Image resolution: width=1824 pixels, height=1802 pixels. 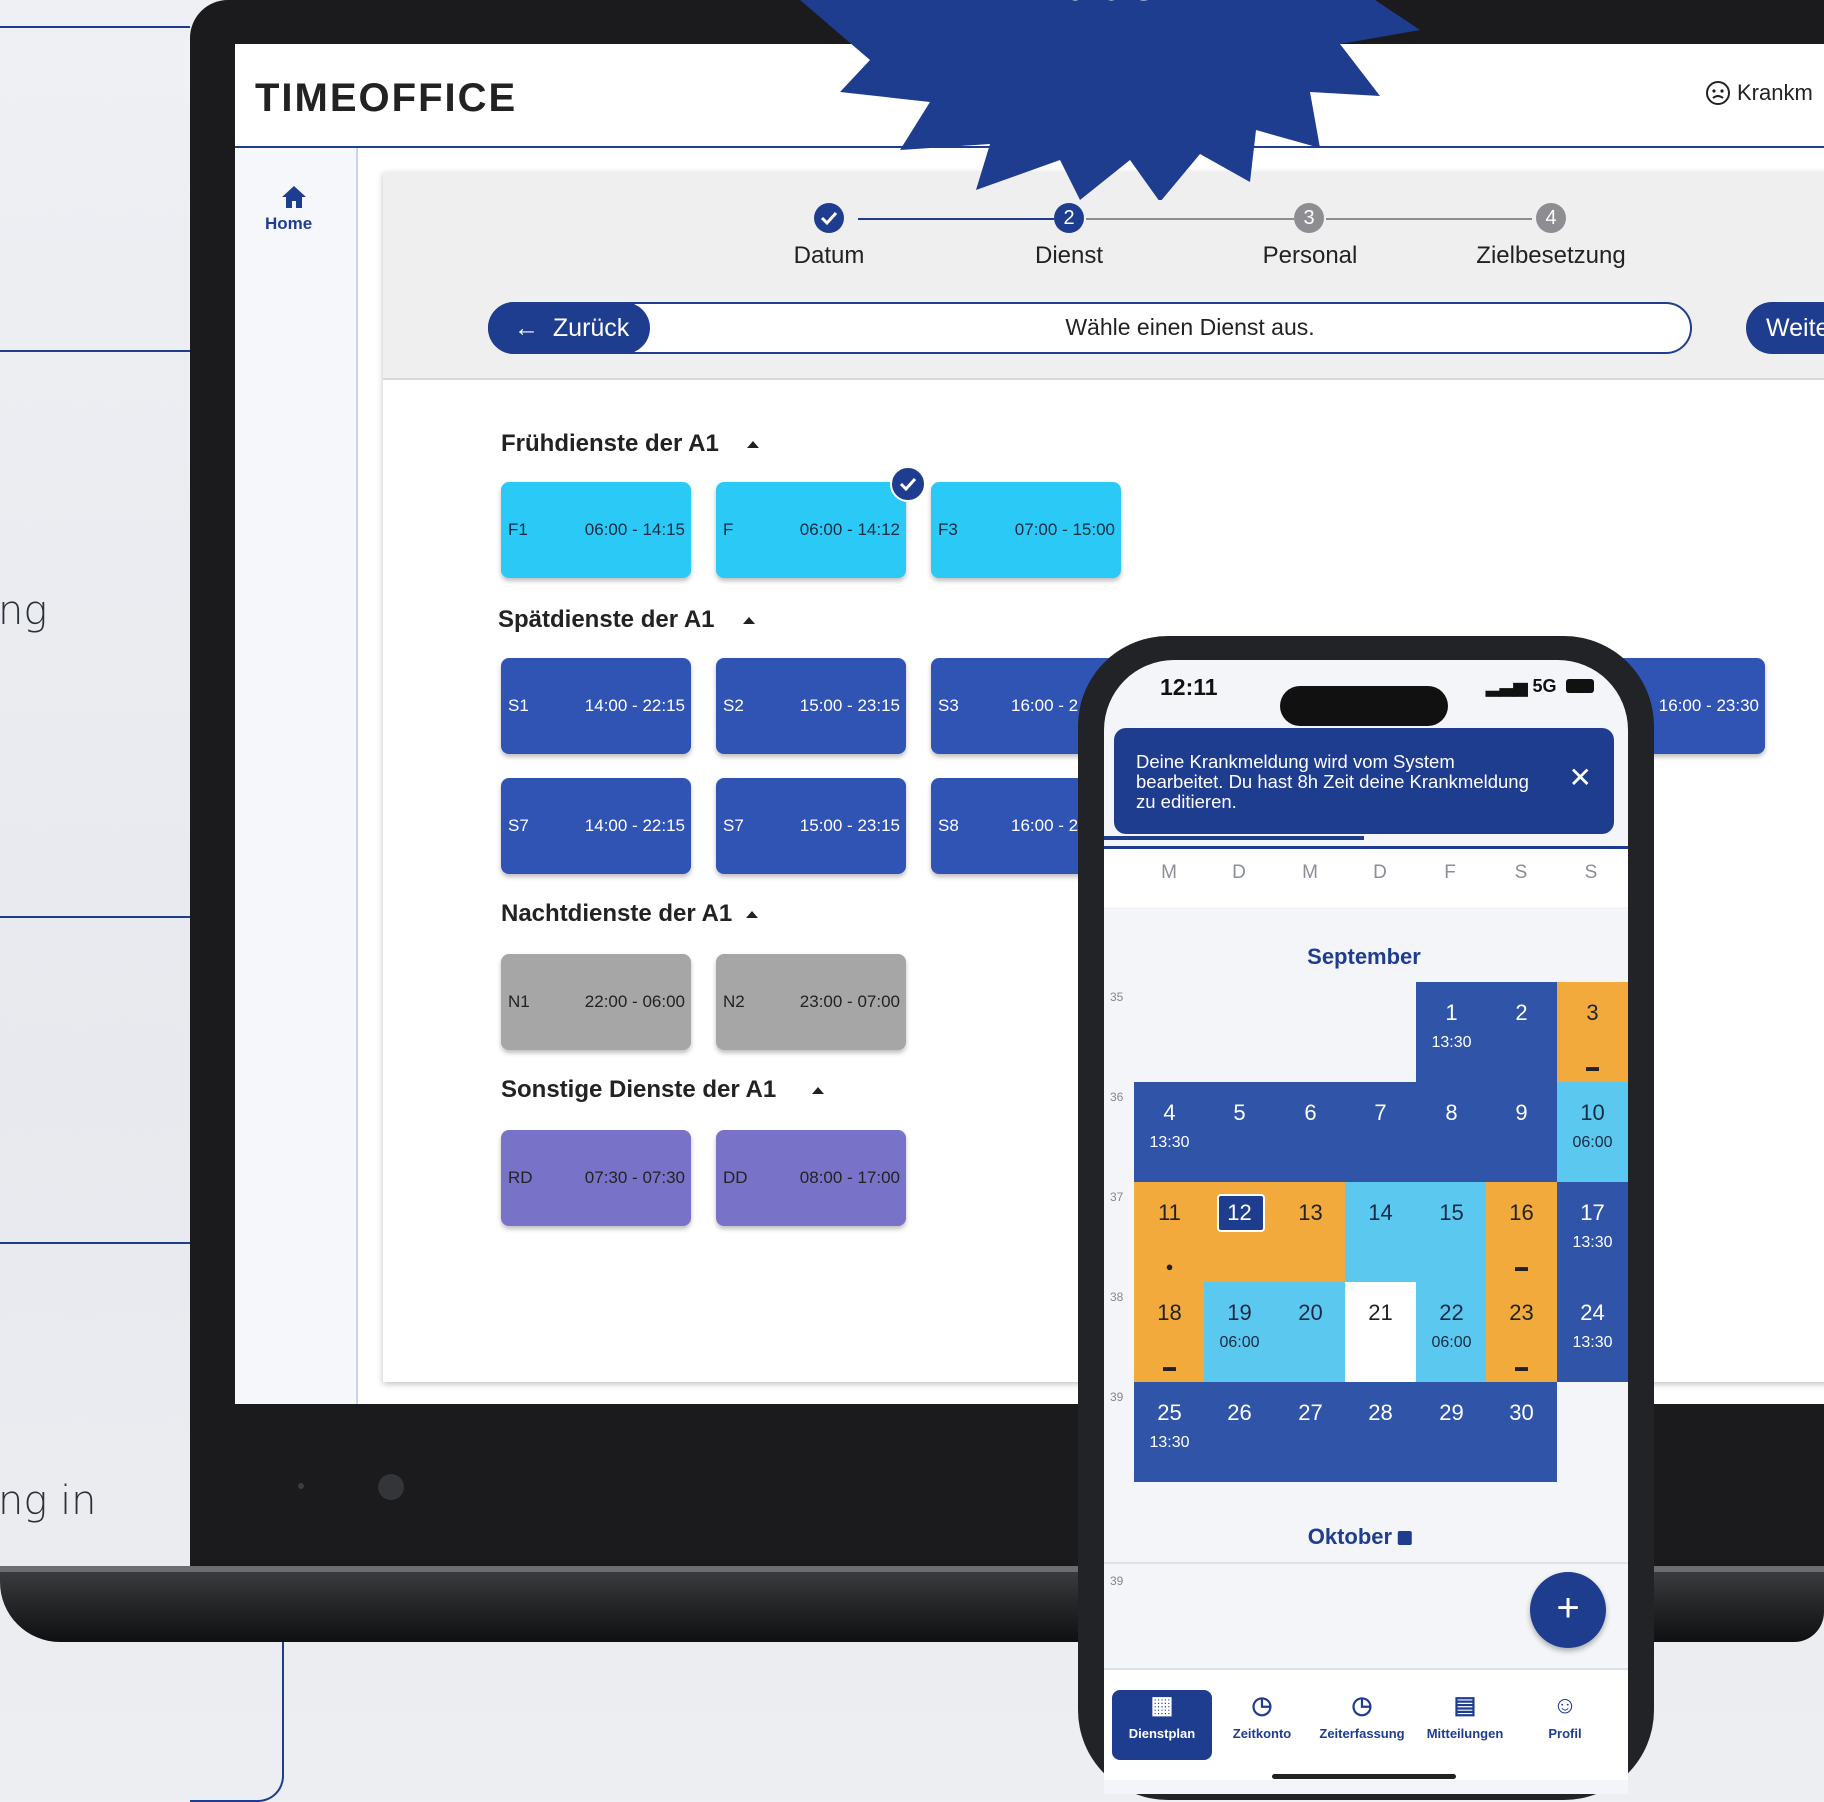 What do you see at coordinates (1521, 1032) in the screenshot?
I see `calendar-day: 2` at bounding box center [1521, 1032].